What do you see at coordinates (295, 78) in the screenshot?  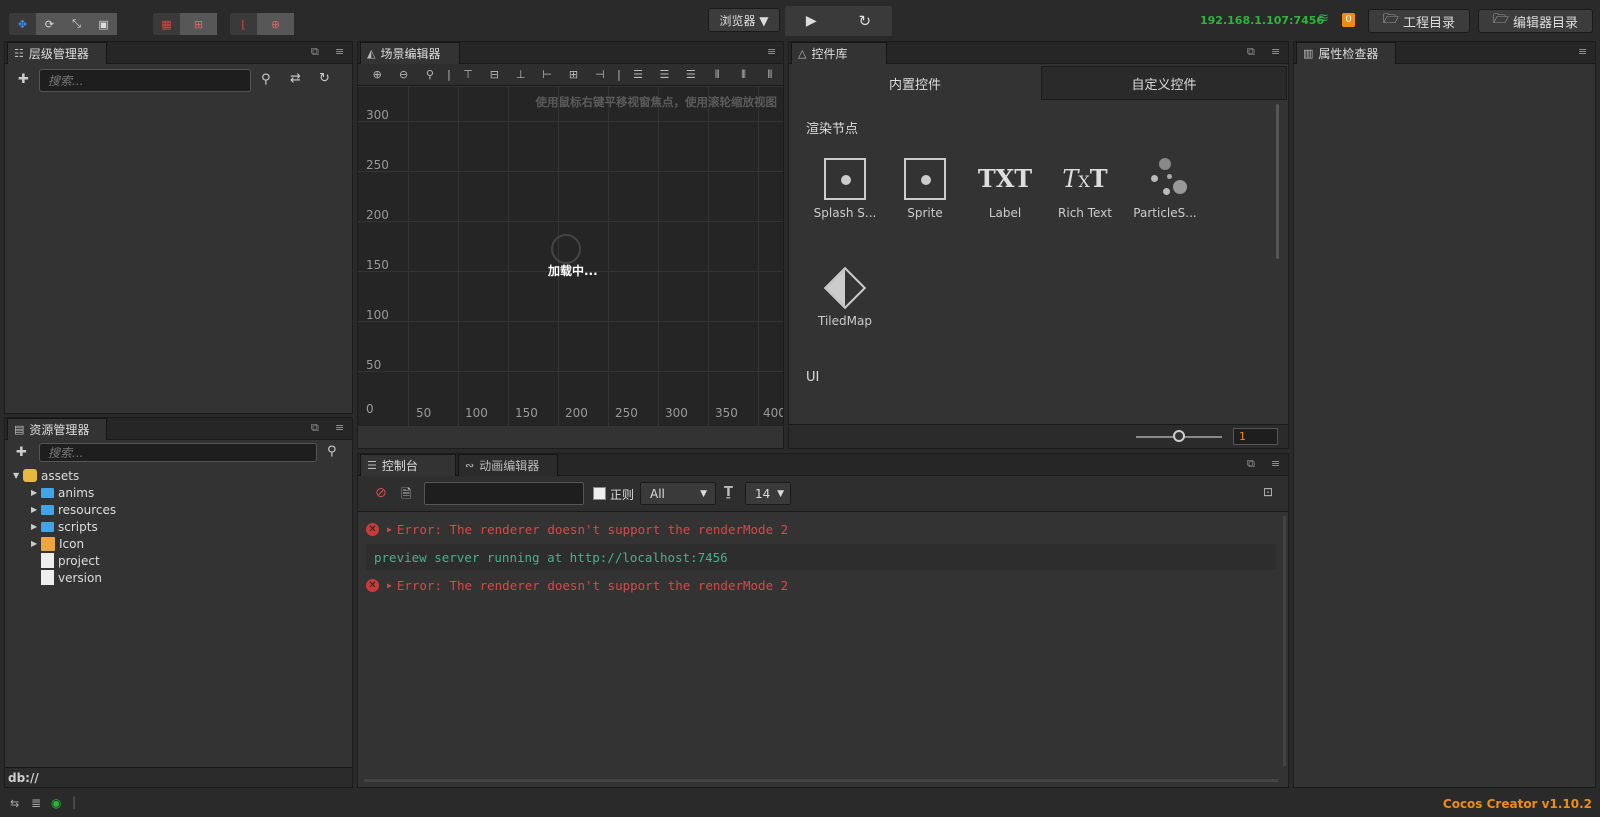 I see `sort-icon: ⇄` at bounding box center [295, 78].